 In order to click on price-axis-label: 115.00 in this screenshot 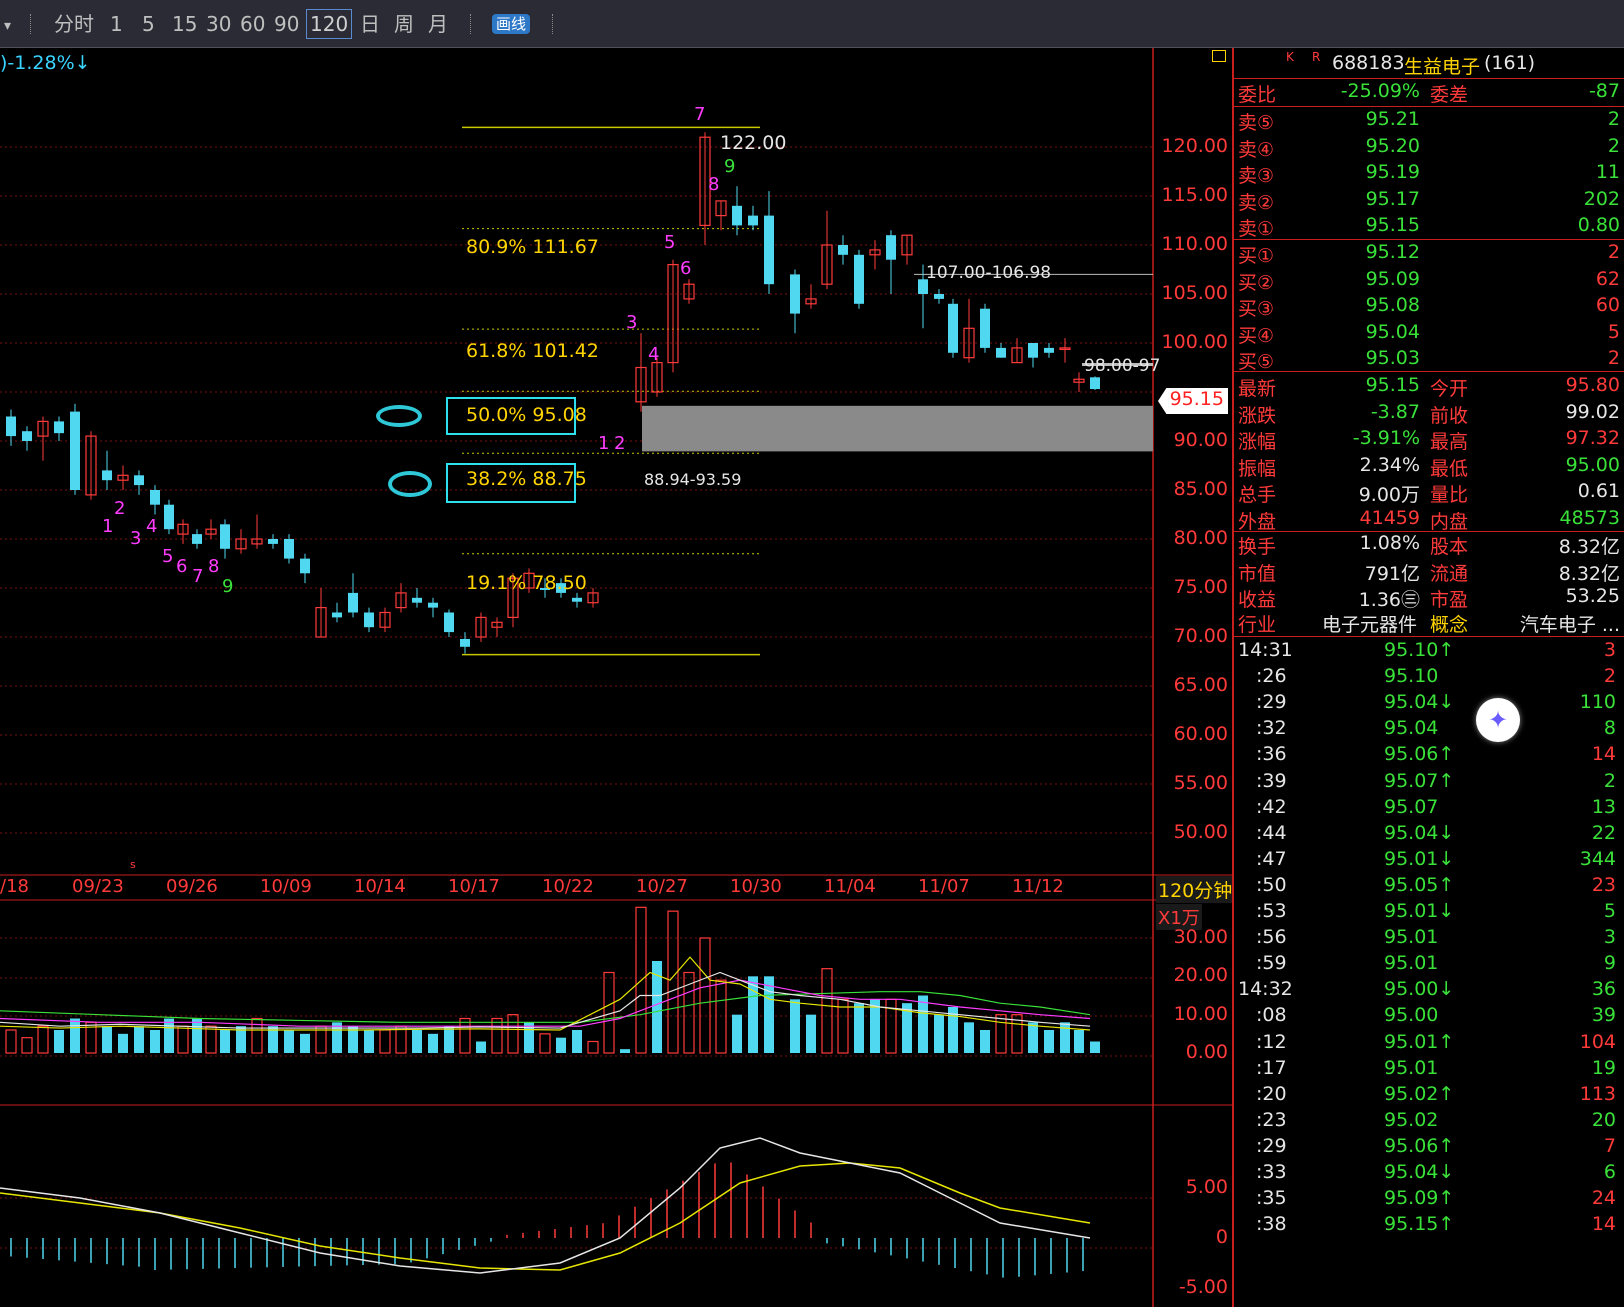, I will do `click(1194, 195)`.